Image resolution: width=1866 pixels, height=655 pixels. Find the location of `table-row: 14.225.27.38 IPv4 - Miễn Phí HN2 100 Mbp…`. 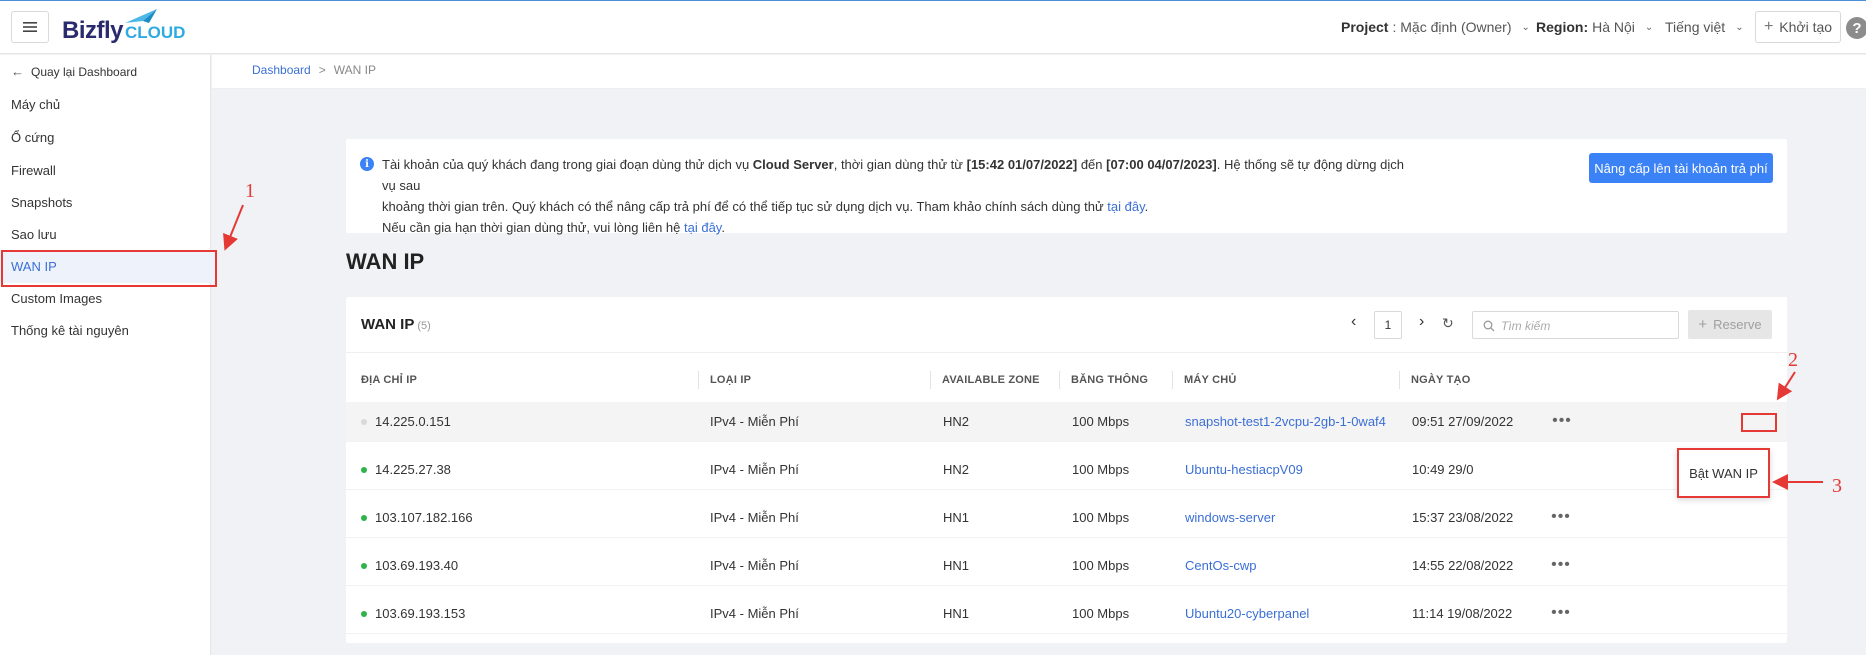

table-row: 14.225.27.38 IPv4 - Miễn Phí HN2 100 Mbp… is located at coordinates (1066, 470).